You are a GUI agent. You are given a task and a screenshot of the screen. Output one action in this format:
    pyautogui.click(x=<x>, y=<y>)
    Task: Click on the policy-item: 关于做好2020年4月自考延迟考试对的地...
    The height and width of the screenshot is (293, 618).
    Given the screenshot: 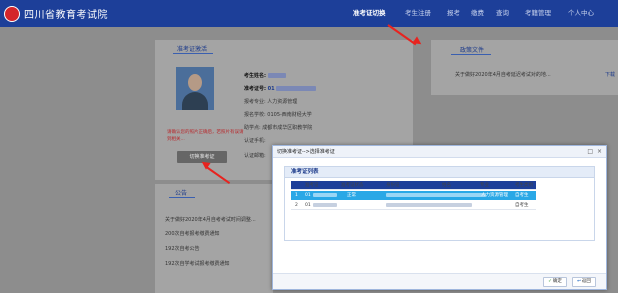 What is the action you would take?
    pyautogui.click(x=503, y=74)
    